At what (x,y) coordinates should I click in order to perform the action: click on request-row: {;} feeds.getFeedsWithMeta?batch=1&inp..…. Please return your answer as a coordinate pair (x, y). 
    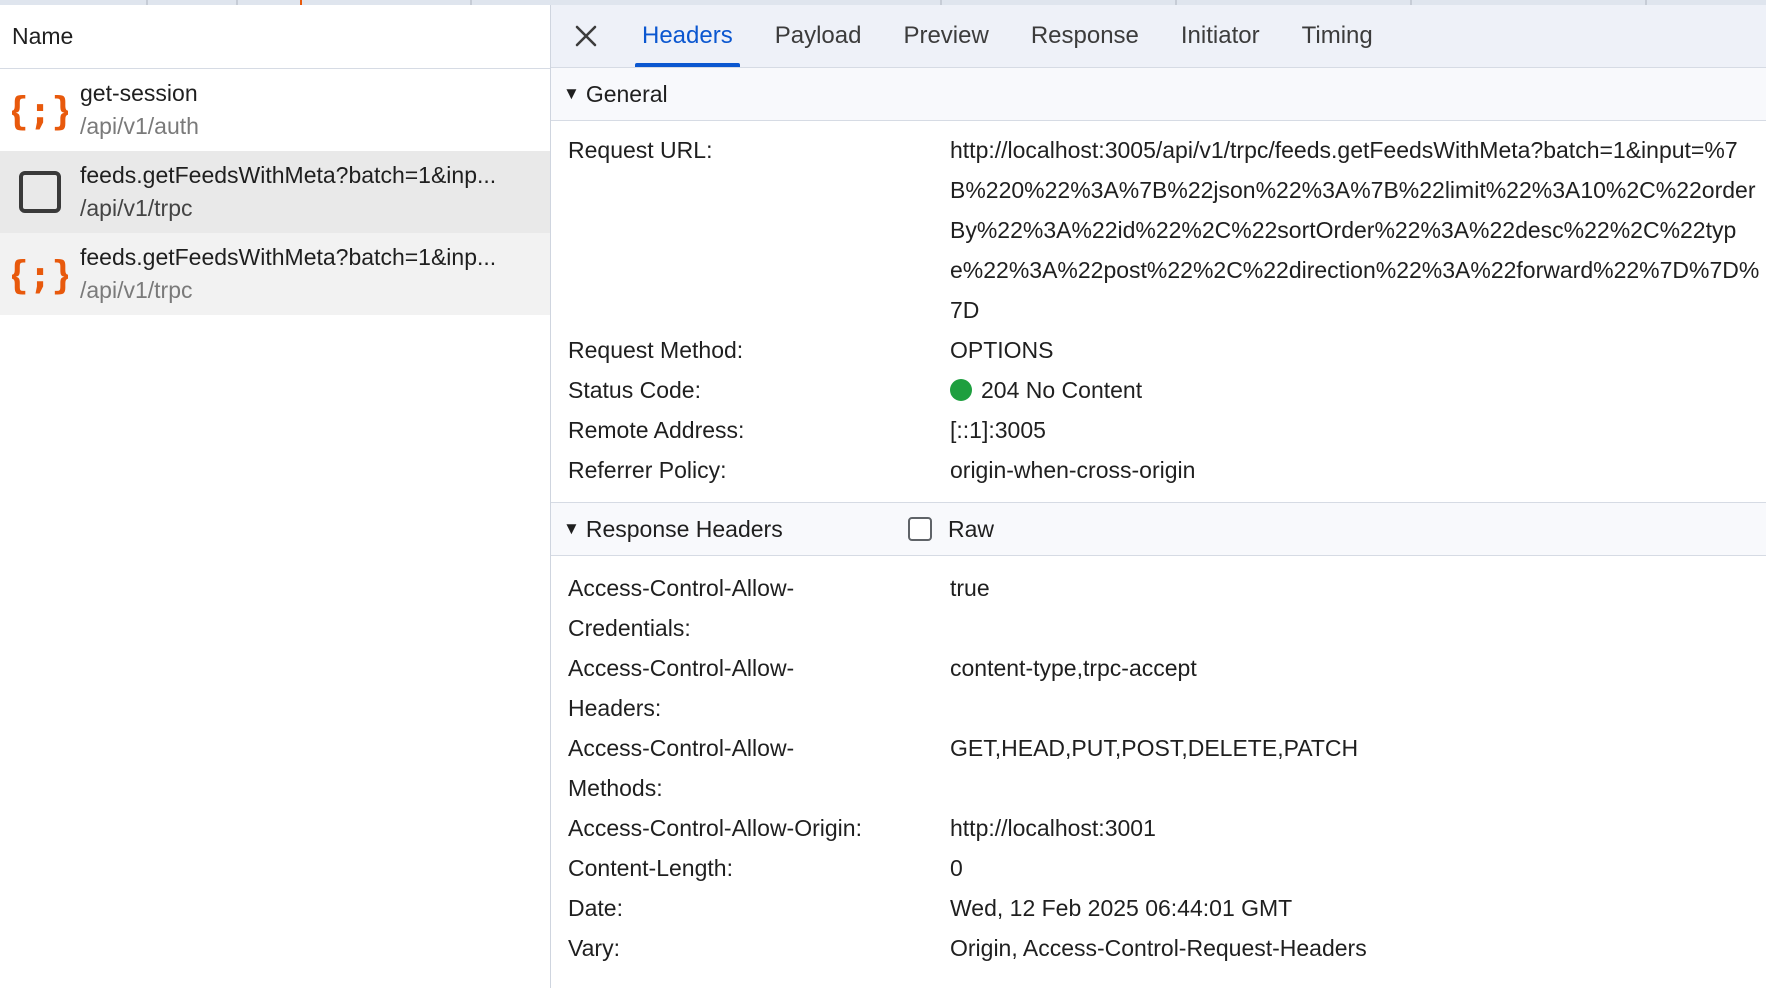
    Looking at the image, I should click on (275, 274).